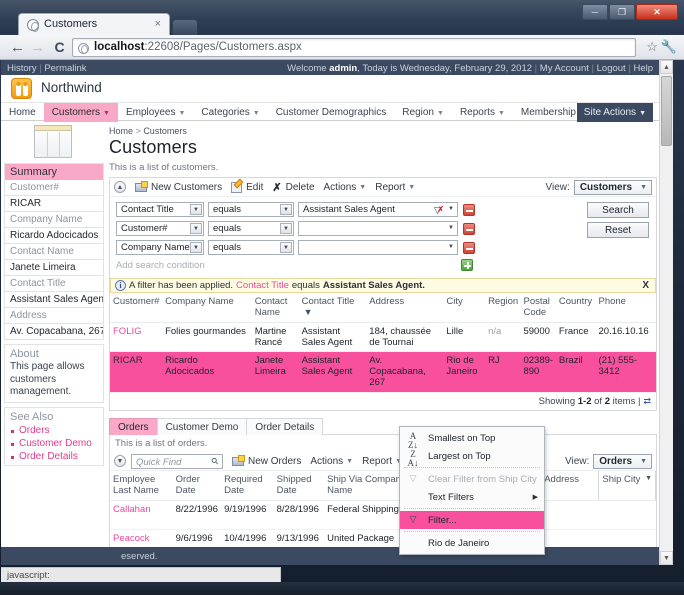  What do you see at coordinates (611, 68) in the screenshot?
I see `logout-link: Logout` at bounding box center [611, 68].